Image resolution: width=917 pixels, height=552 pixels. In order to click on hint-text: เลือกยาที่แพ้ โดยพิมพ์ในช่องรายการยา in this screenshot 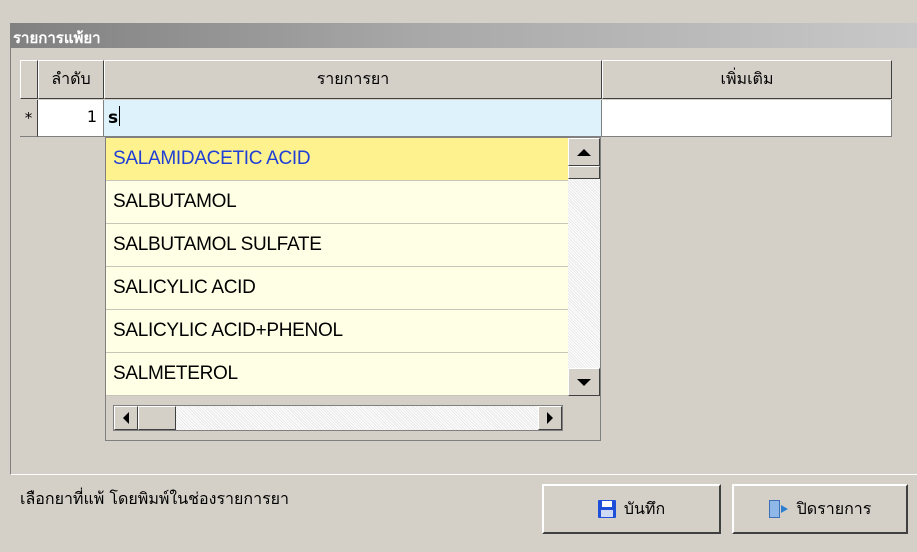, I will do `click(155, 498)`.